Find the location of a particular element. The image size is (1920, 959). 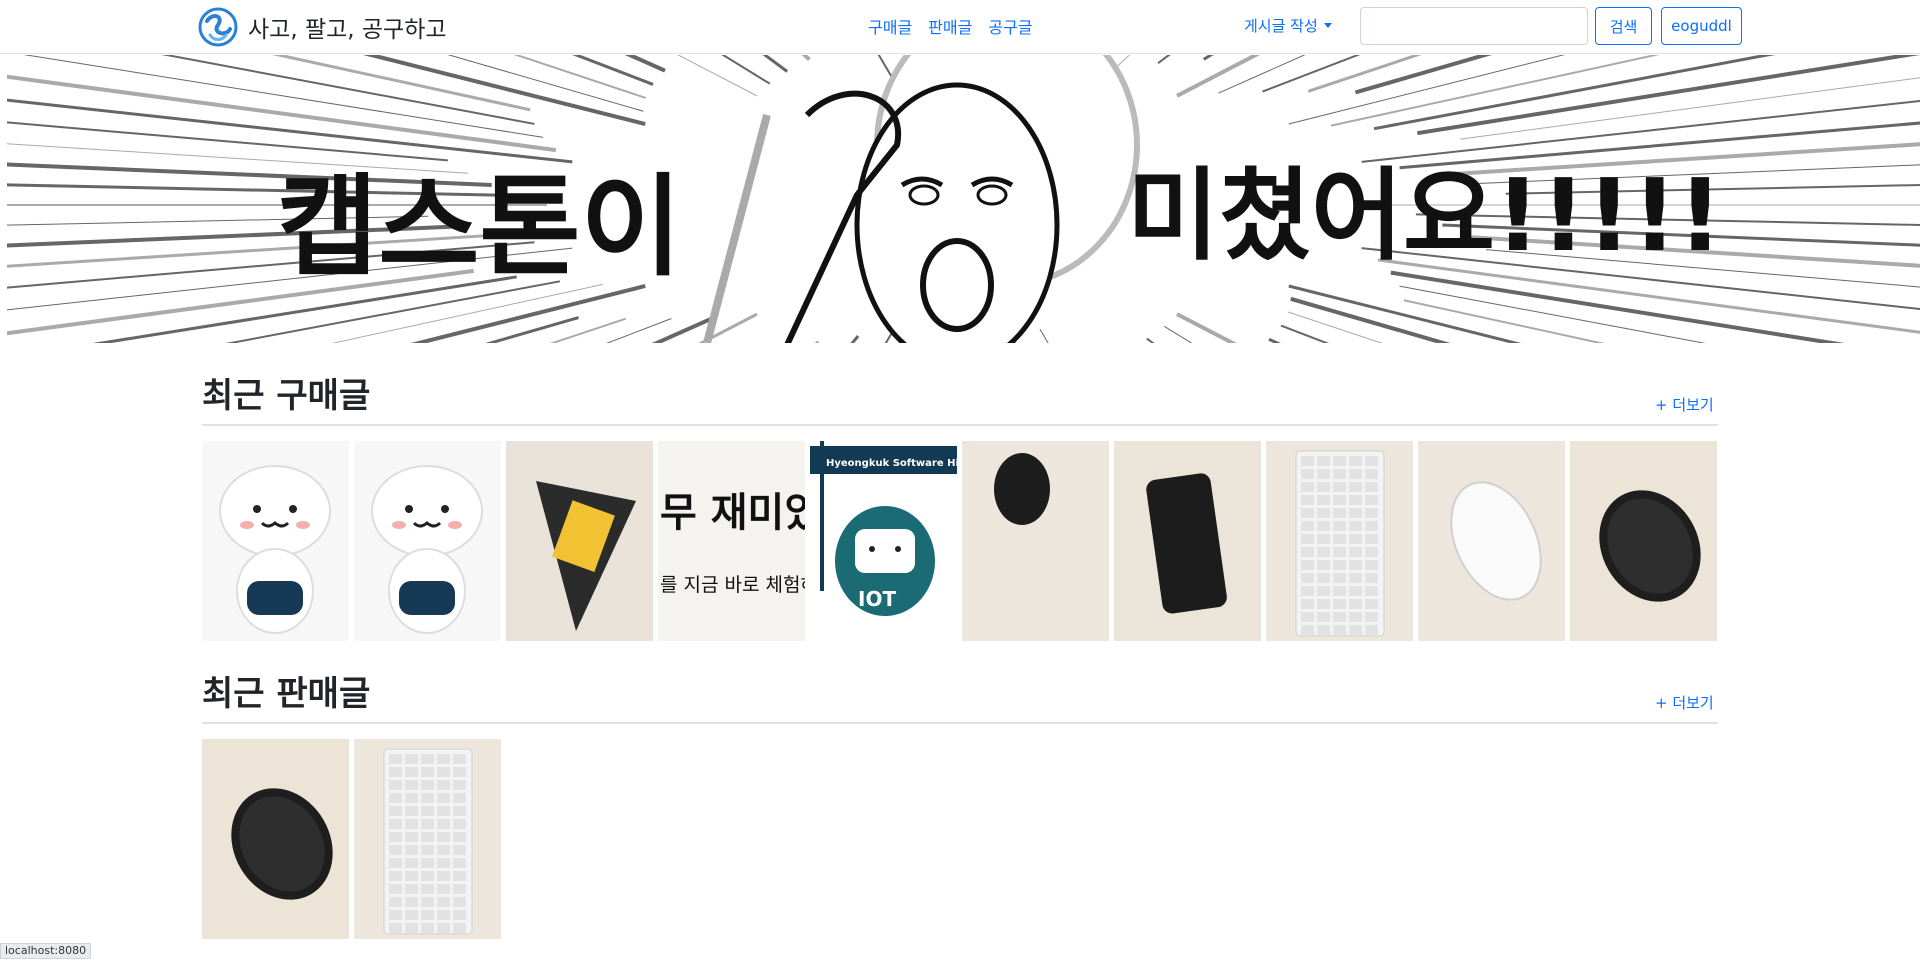

poster-text-top: 무 재미있 is located at coordinates (732, 513).